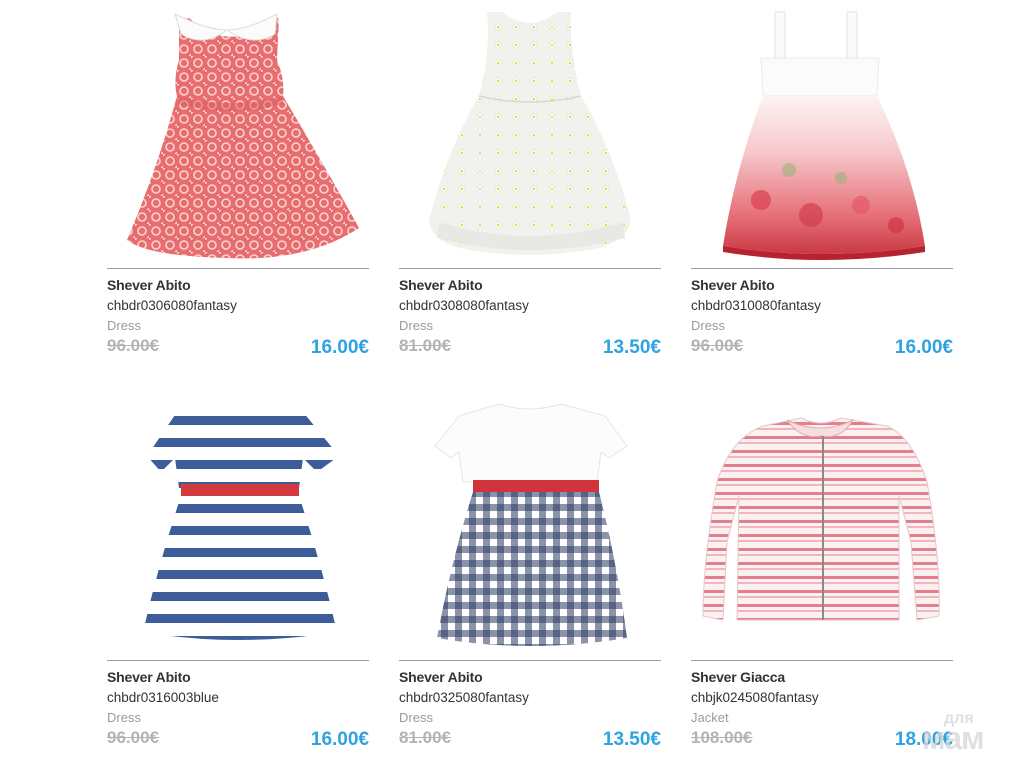  What do you see at coordinates (822, 526) in the screenshot?
I see `pink-striped-jacket-image` at bounding box center [822, 526].